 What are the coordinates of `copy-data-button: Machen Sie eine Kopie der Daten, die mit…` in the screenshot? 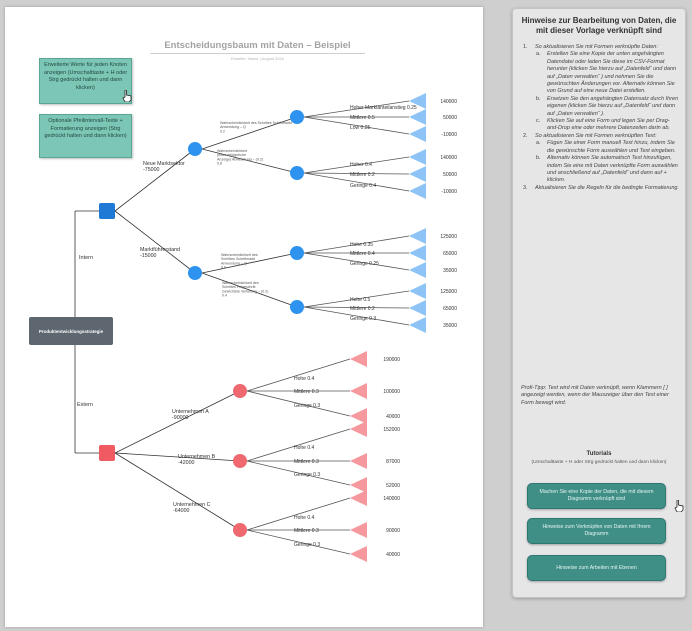 It's located at (596, 496).